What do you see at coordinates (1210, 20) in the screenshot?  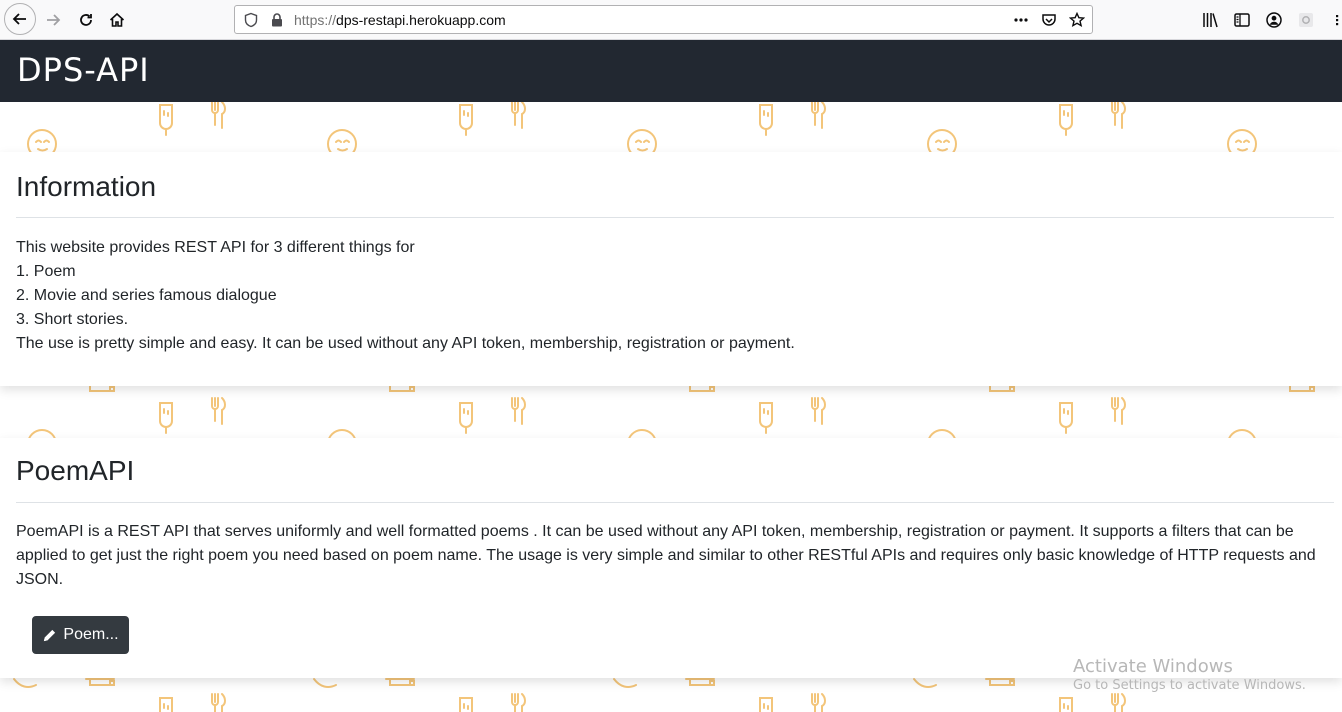 I see `library-icon` at bounding box center [1210, 20].